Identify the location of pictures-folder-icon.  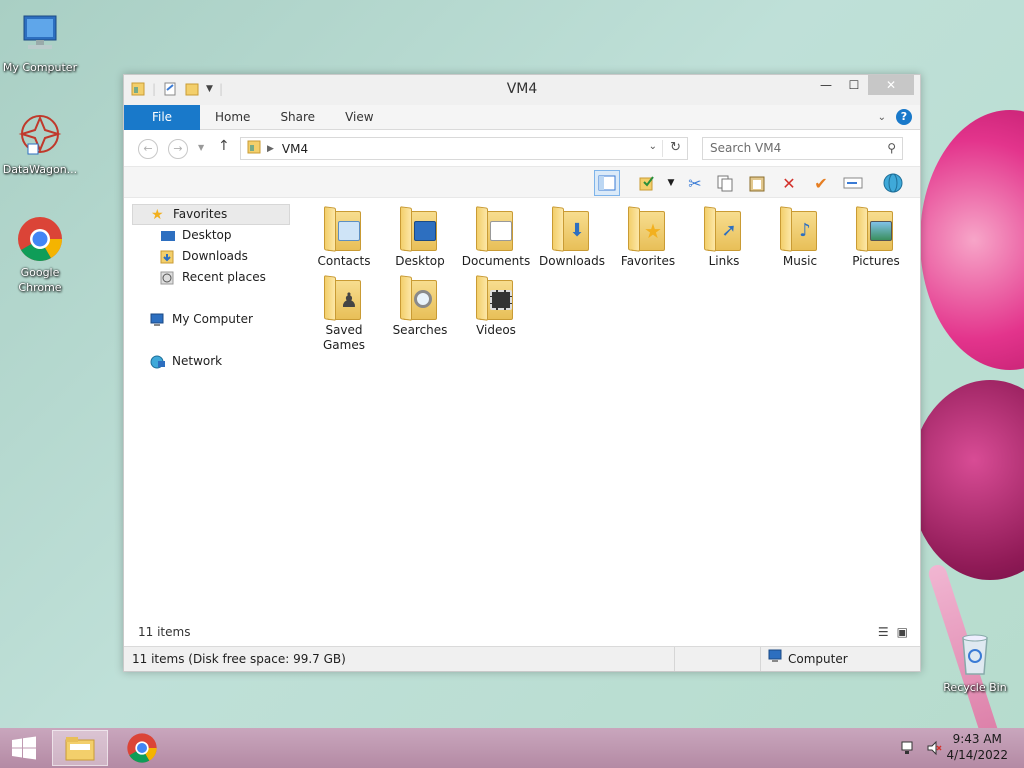
(876, 228).